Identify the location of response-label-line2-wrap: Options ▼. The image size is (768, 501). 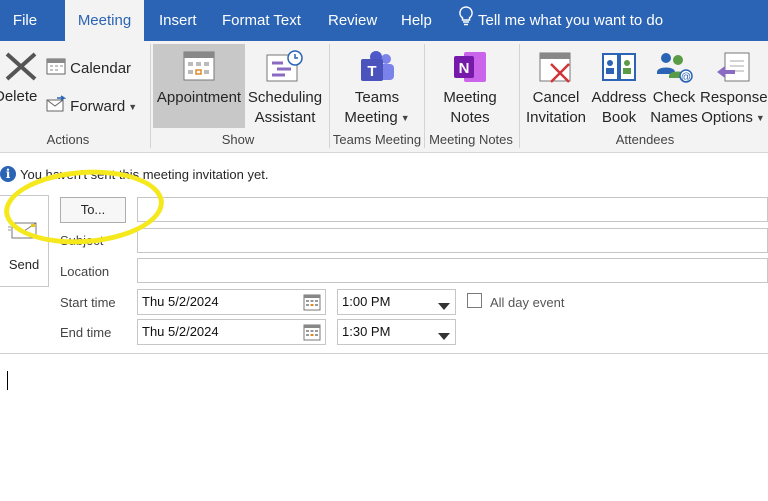
(733, 118).